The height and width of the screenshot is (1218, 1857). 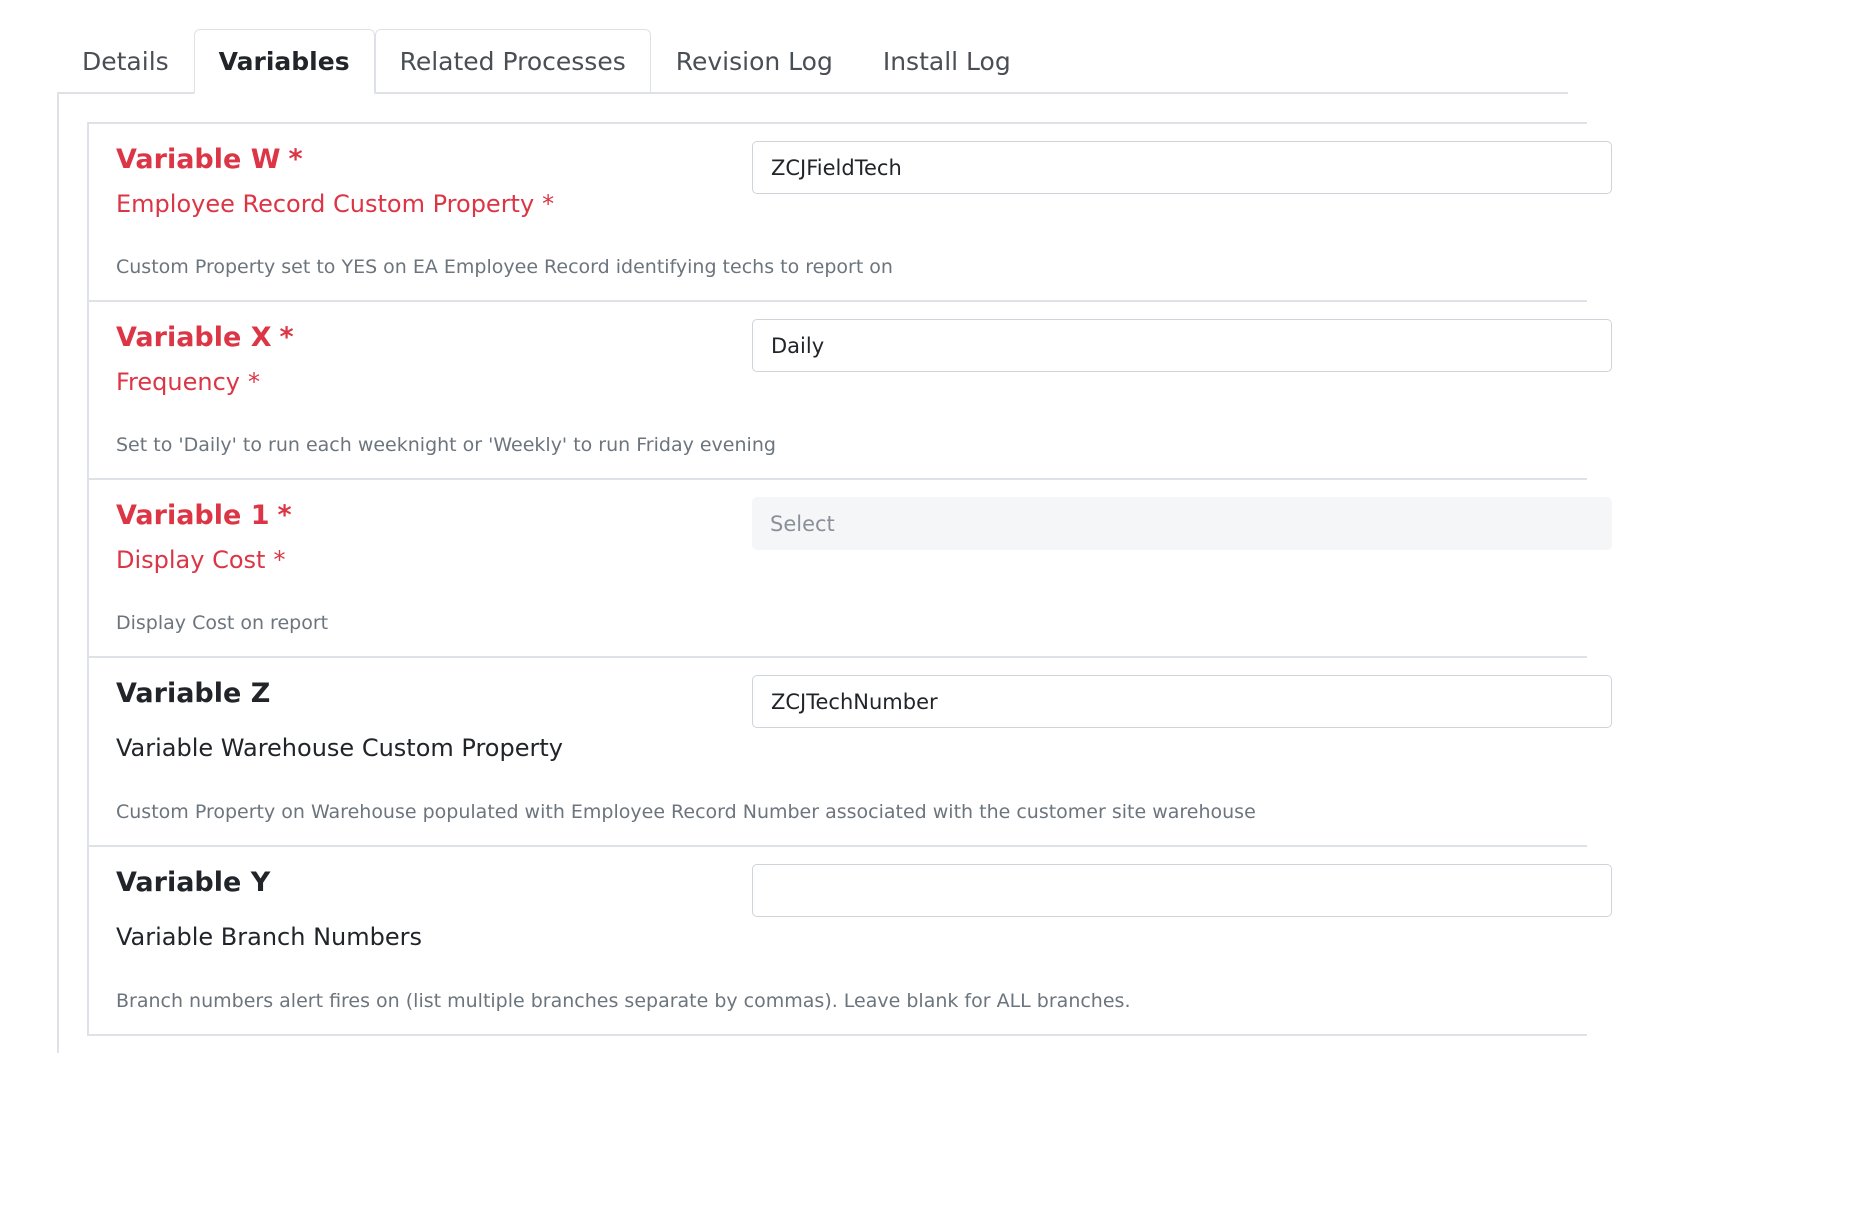 I want to click on variable-subtitle: Variable Warehouse Custom Property, so click(x=339, y=748).